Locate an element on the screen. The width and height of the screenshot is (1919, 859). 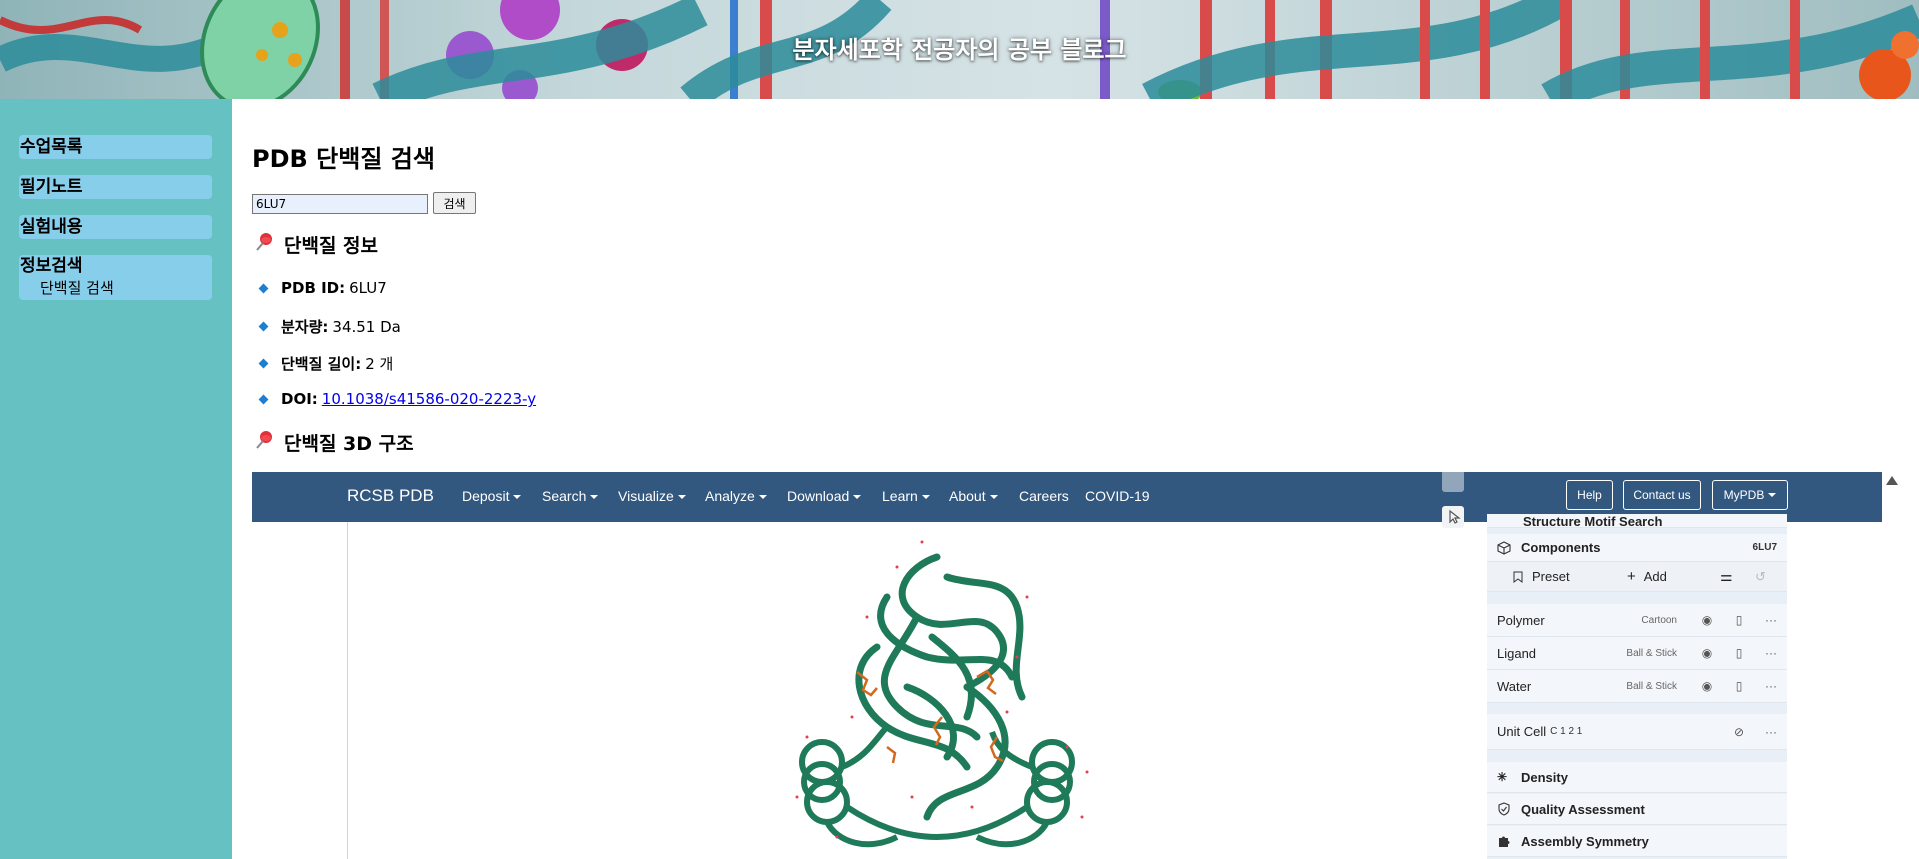
info-label: 분자량: is located at coordinates (305, 327).